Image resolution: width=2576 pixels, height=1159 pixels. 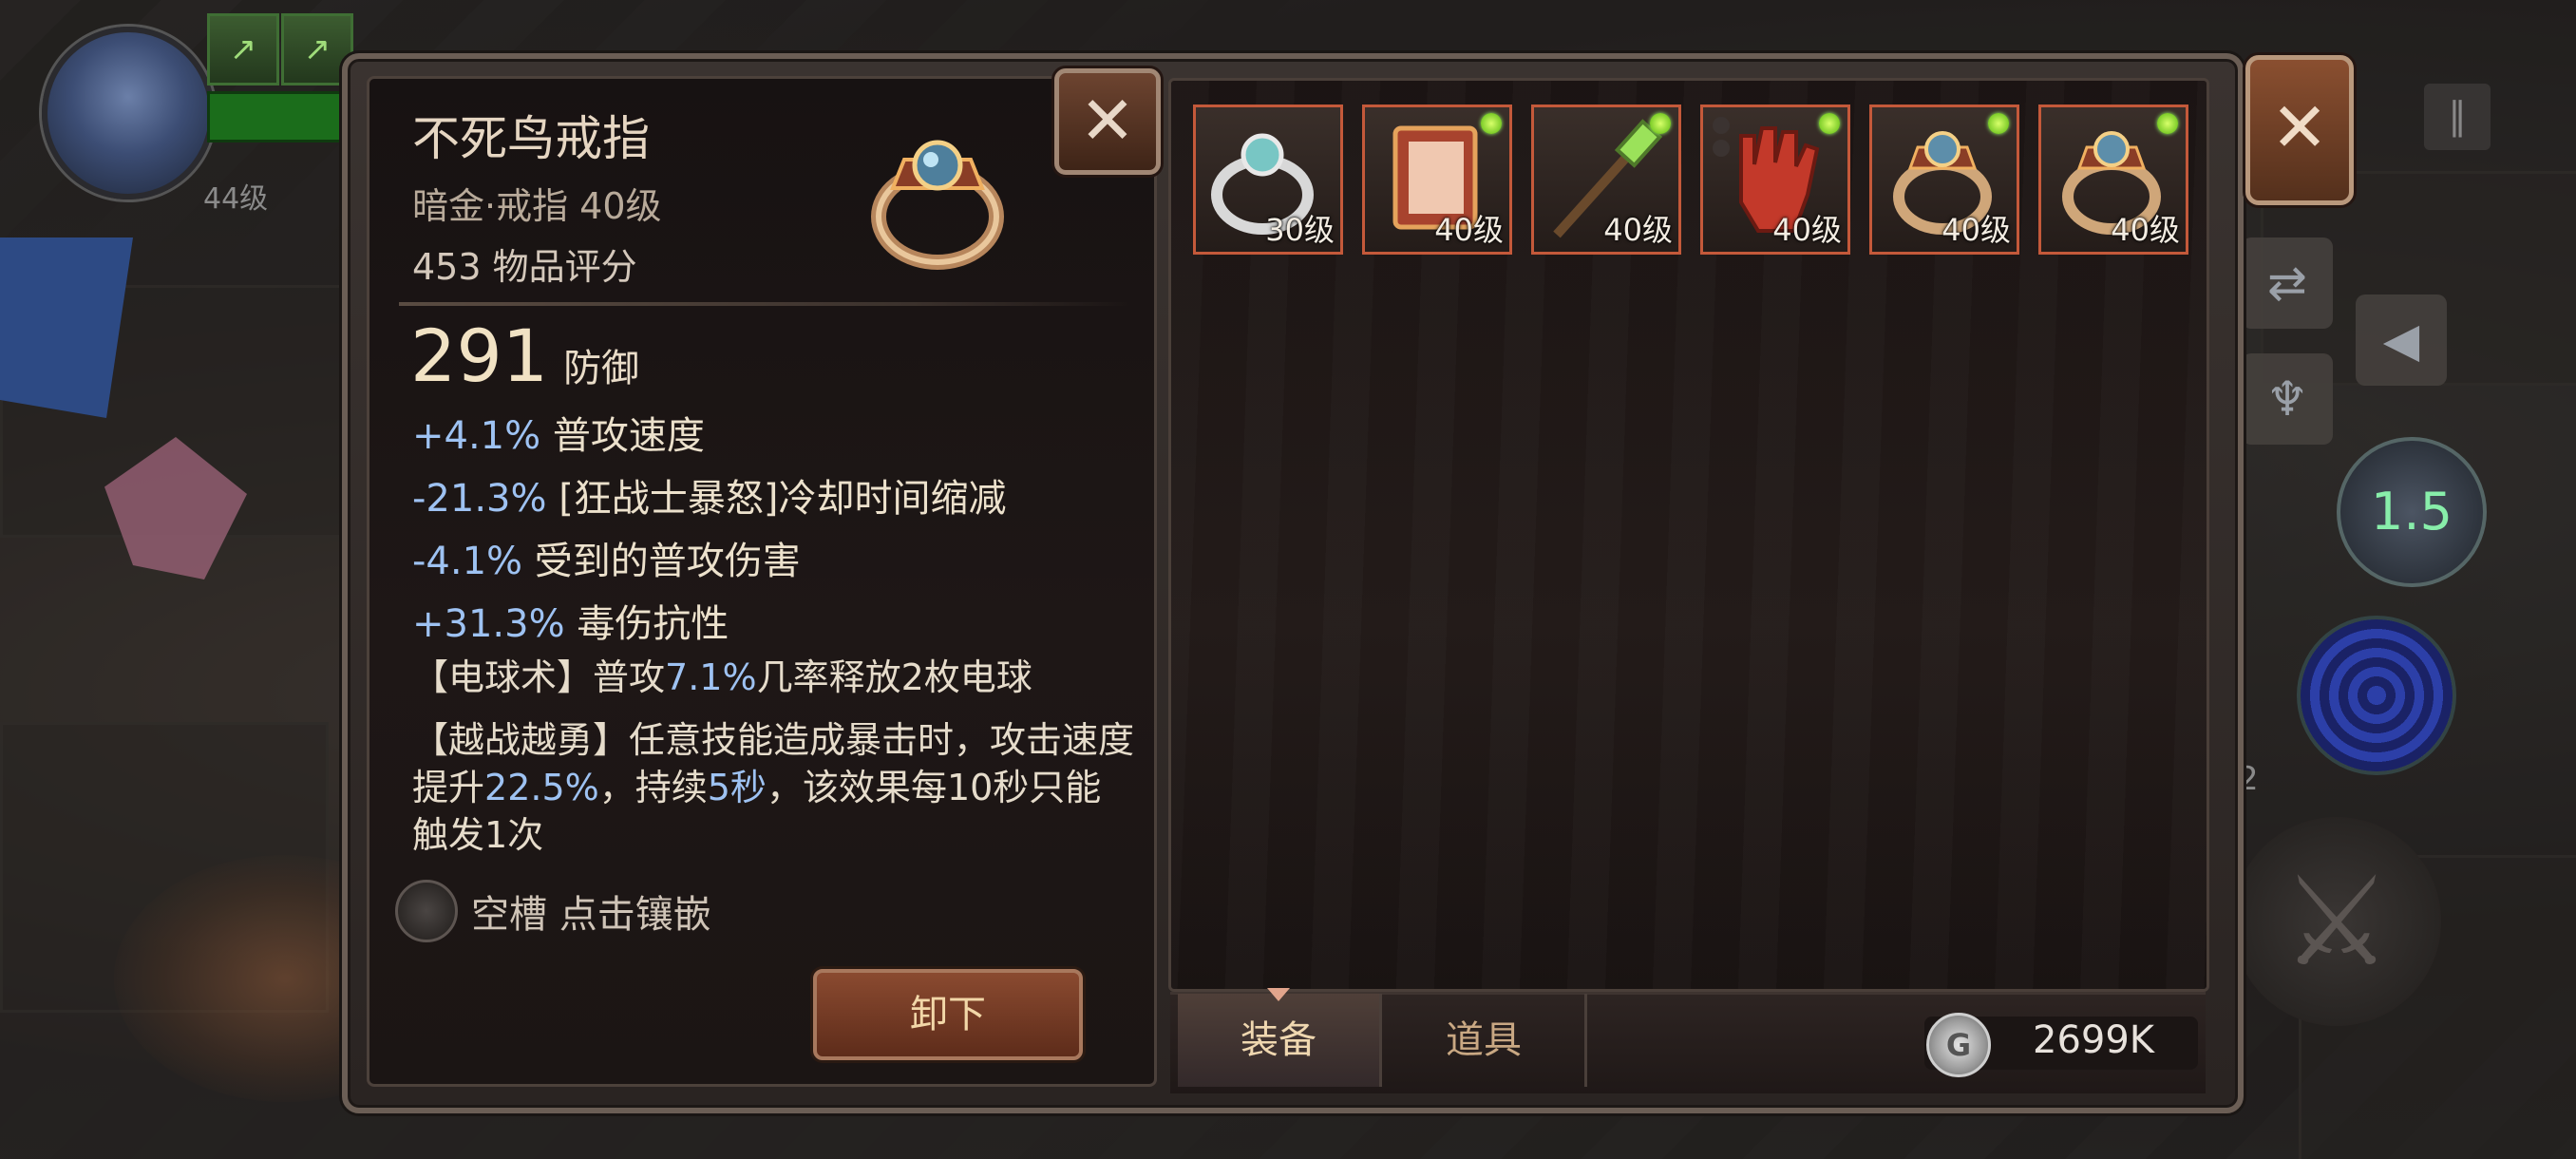 What do you see at coordinates (1107, 121) in the screenshot?
I see `close-detail-button: ✕` at bounding box center [1107, 121].